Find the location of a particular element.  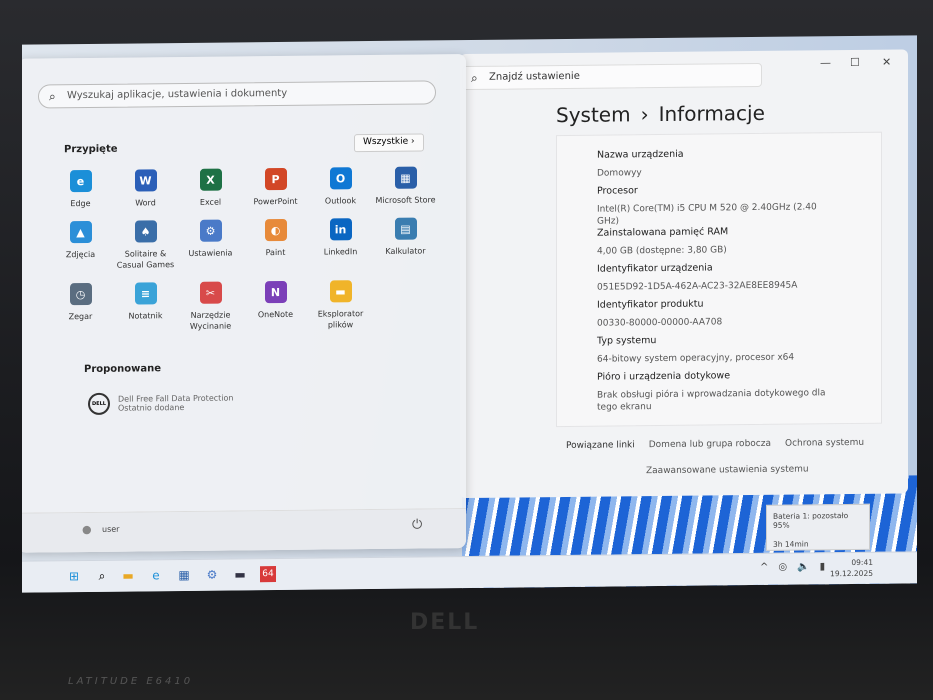

app-tile: ≡ Notatnik is located at coordinates (145, 307).